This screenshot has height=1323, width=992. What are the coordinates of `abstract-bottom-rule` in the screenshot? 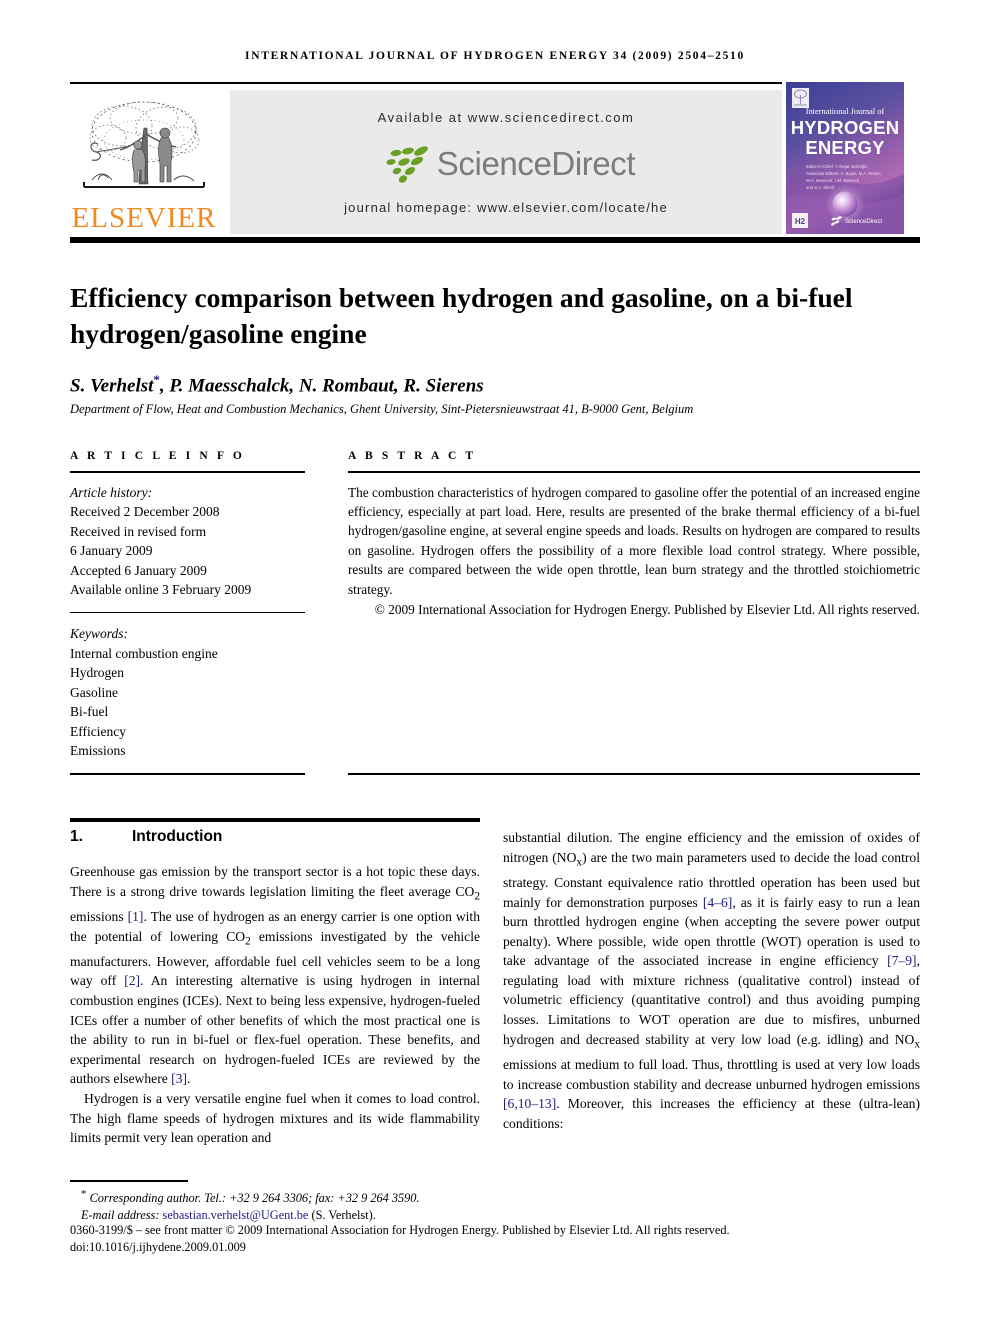 It's located at (634, 774).